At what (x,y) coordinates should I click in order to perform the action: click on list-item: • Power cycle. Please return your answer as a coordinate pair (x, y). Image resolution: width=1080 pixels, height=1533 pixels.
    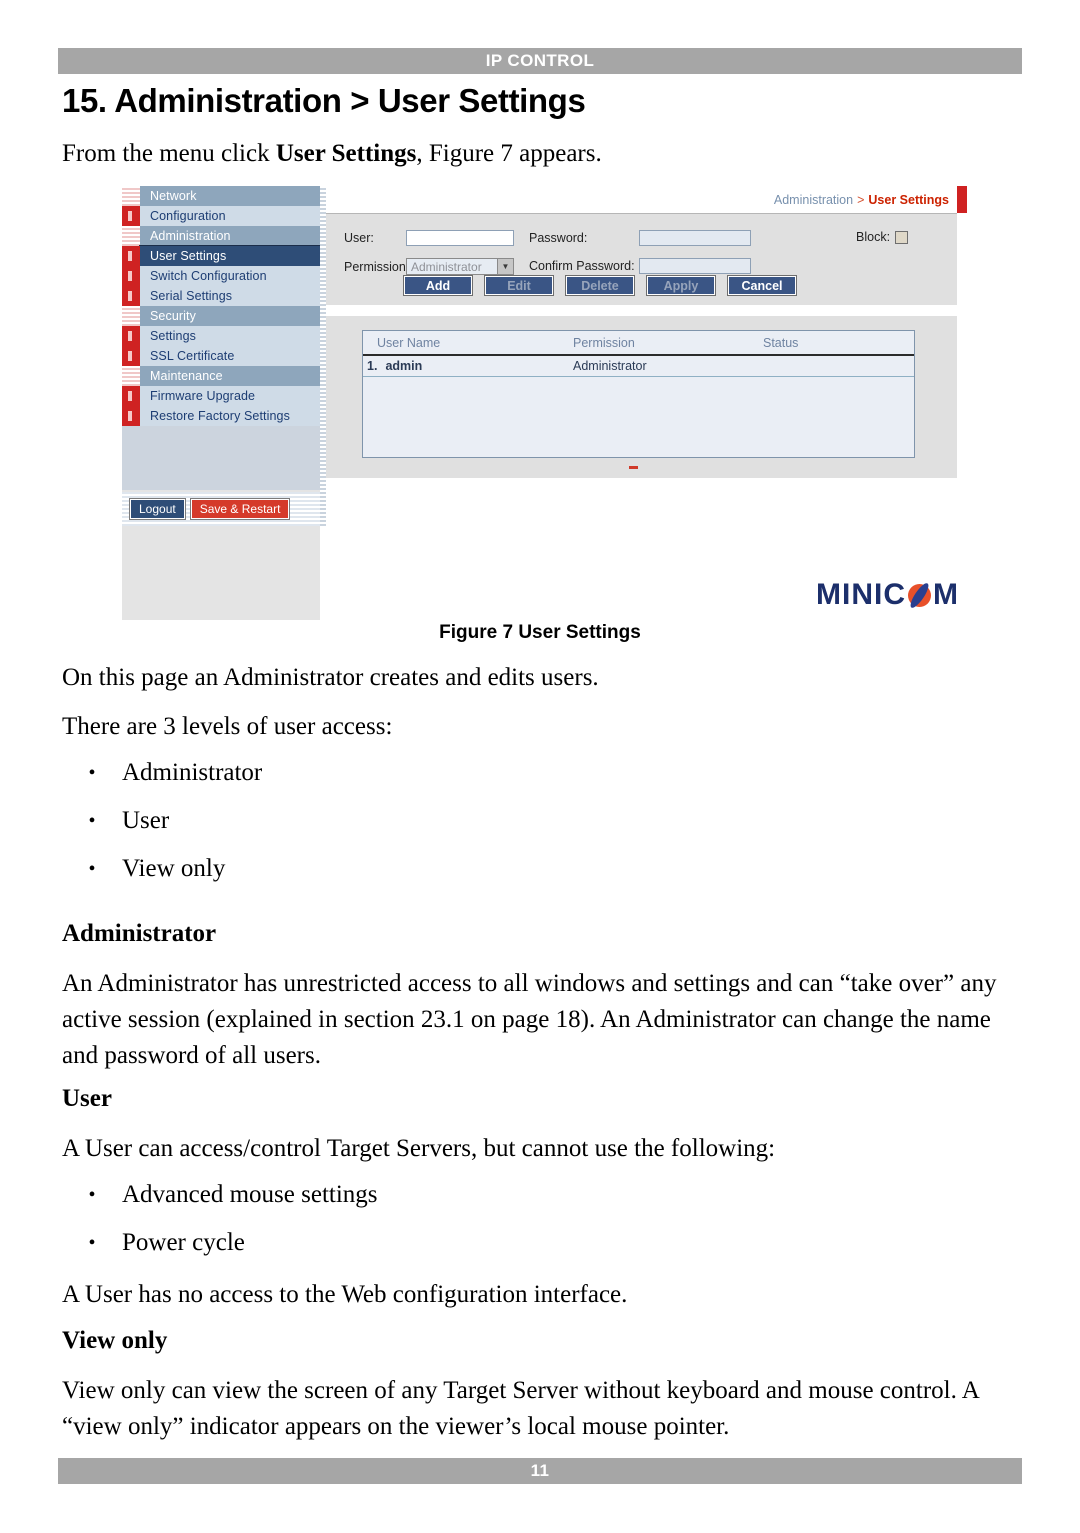
    Looking at the image, I should click on (512, 1243).